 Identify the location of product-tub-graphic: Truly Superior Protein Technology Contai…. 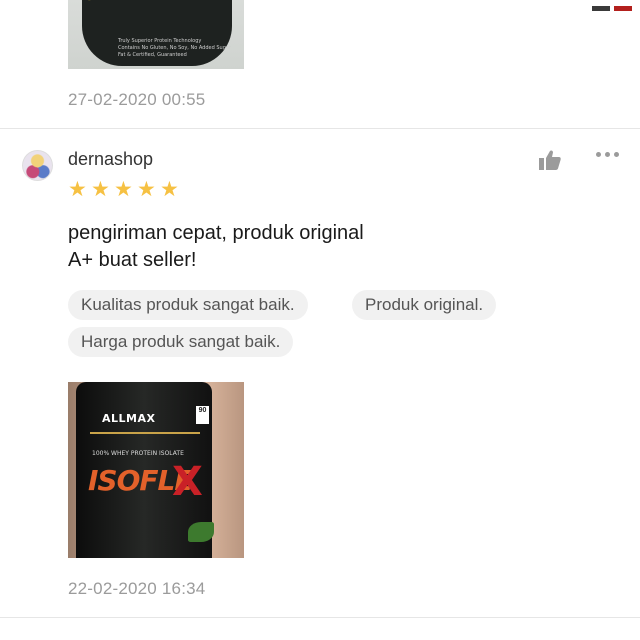
(157, 33).